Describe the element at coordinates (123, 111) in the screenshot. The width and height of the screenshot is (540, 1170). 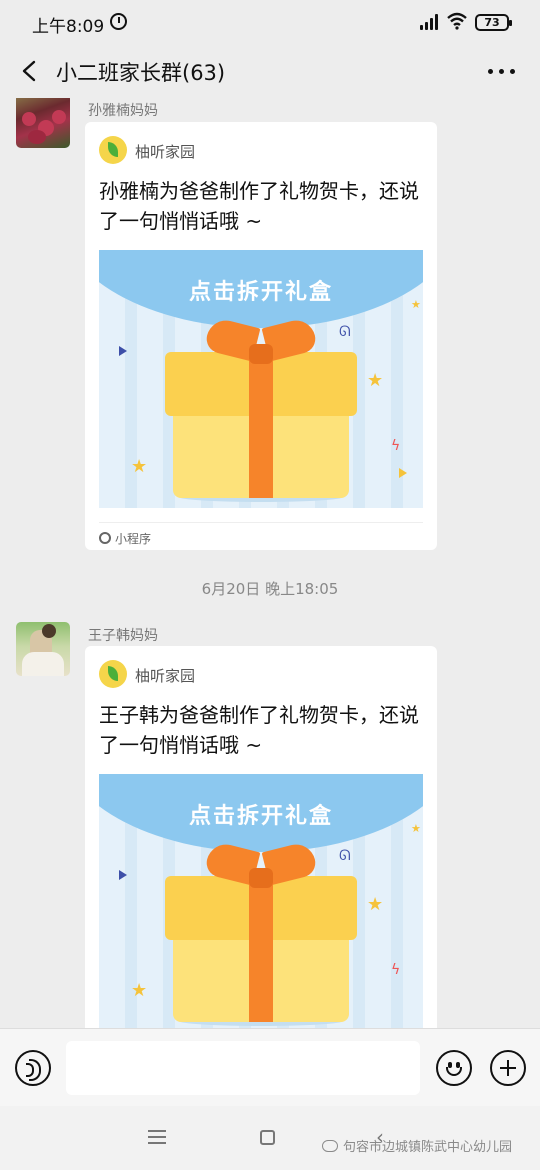
I see `sender-name: 孙雅楠妈妈` at that location.